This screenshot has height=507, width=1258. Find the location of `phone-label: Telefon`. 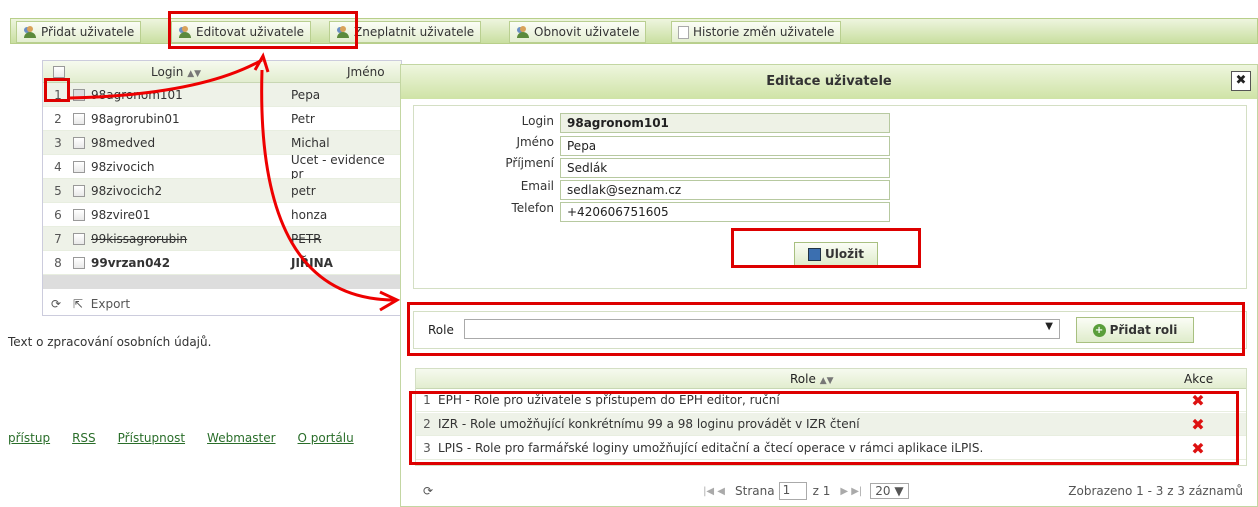

phone-label: Telefon is located at coordinates (532, 208).